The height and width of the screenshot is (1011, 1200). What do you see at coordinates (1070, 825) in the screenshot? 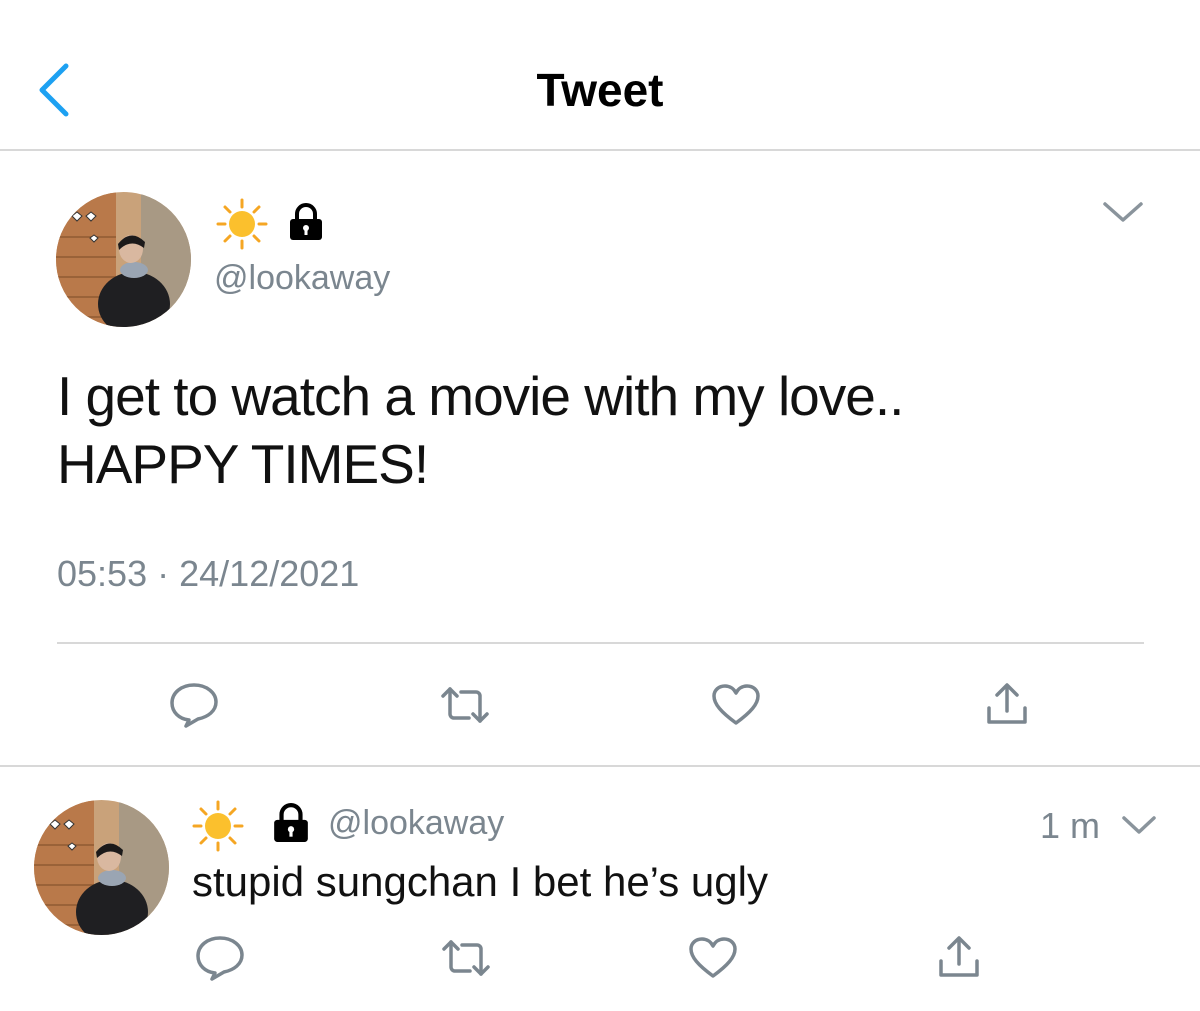
I see `tweet-time-ago: 1 m` at bounding box center [1070, 825].